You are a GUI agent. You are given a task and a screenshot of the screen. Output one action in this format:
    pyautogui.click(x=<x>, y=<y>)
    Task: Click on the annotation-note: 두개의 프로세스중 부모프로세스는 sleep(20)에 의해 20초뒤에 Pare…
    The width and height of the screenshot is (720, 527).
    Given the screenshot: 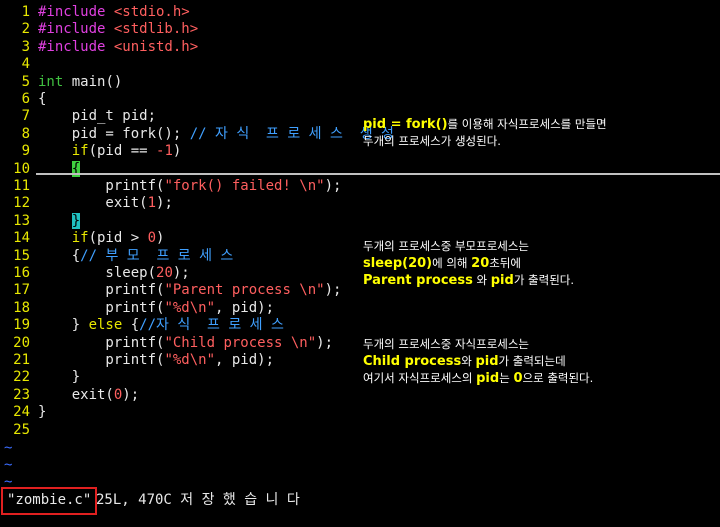 What is the action you would take?
    pyautogui.click(x=468, y=263)
    